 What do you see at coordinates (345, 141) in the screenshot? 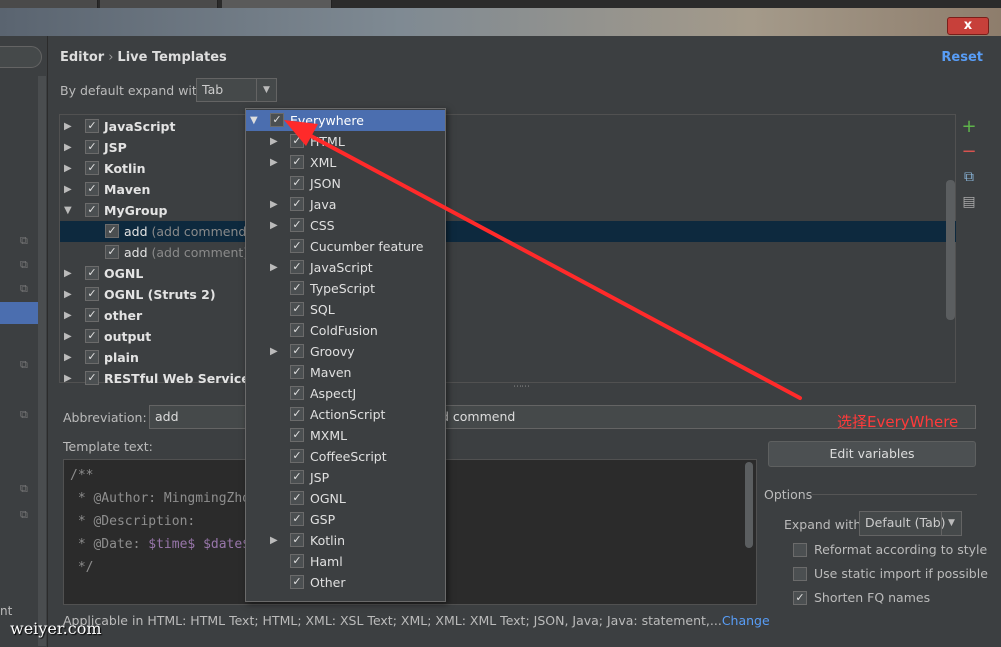
I see `context-item: ▶ ✓ HTML` at bounding box center [345, 141].